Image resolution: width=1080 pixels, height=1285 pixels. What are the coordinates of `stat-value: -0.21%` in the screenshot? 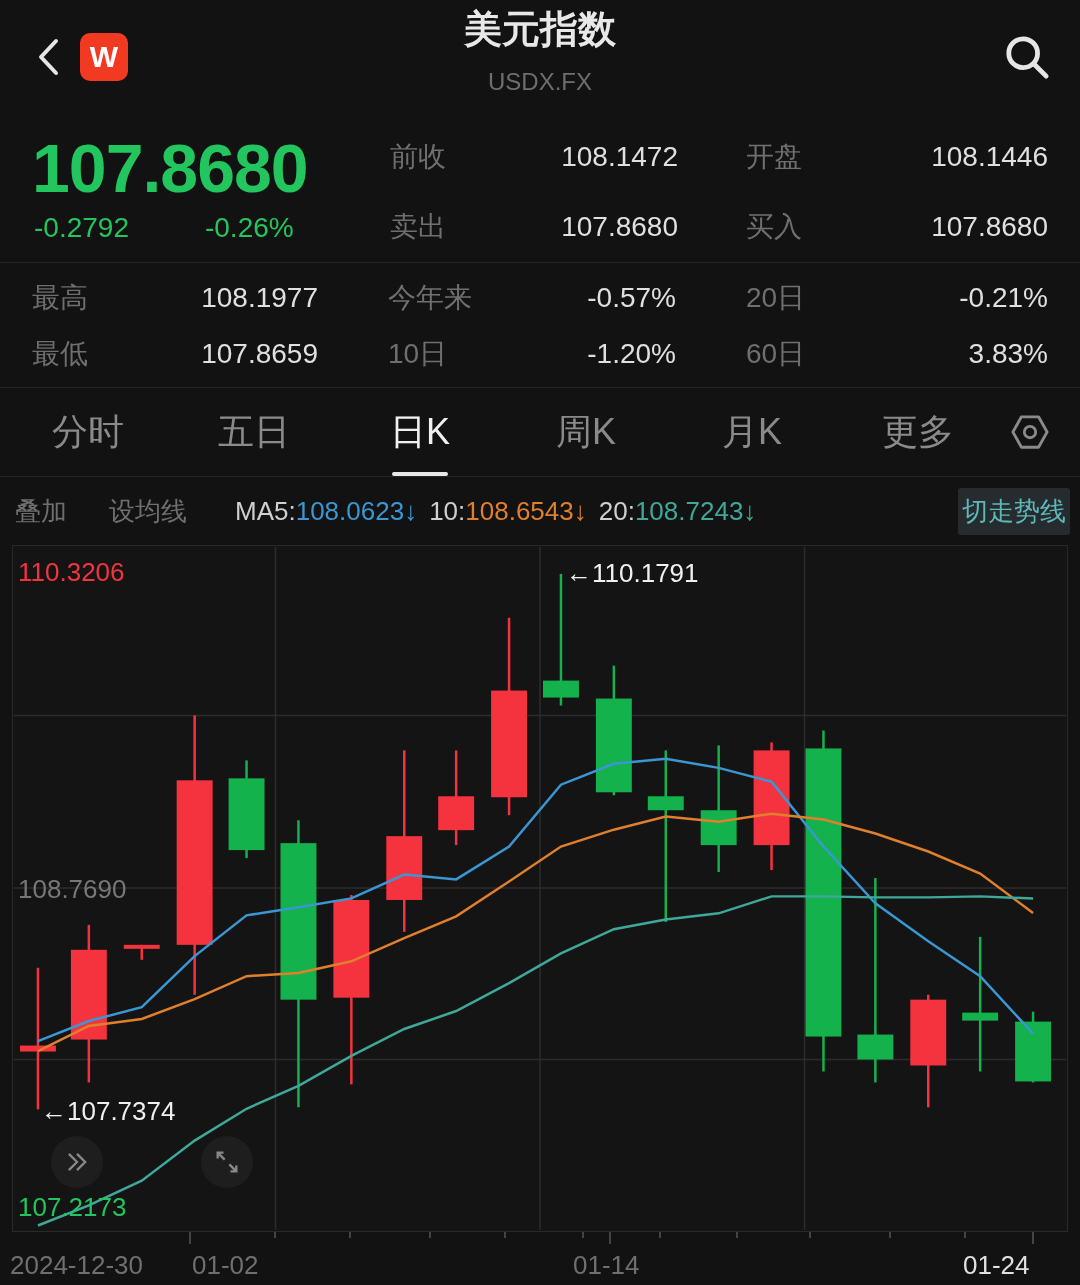 It's located at (1003, 298).